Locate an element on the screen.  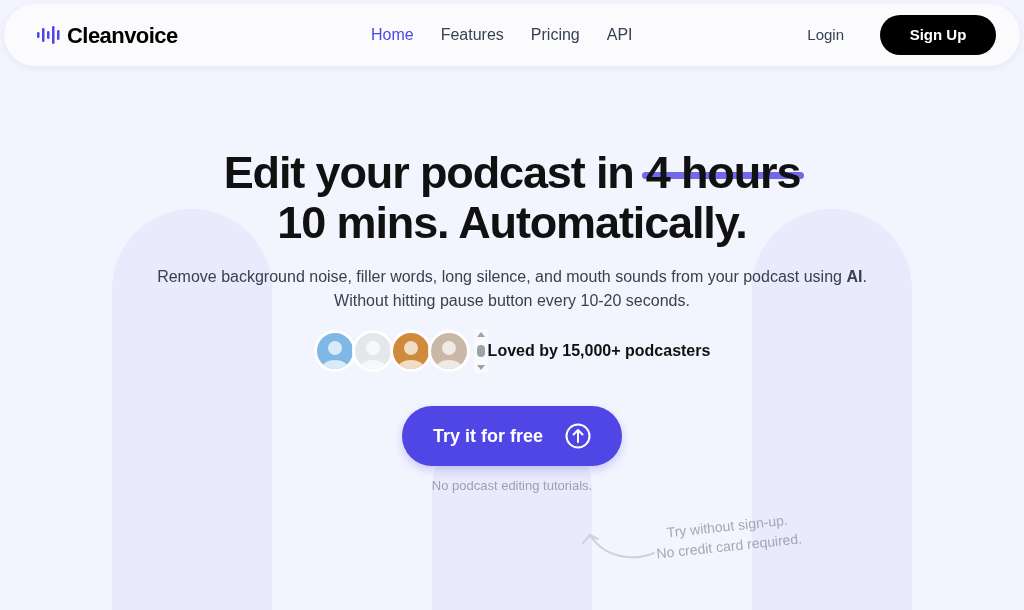
brand-name: Cleanvoice is located at coordinates (122, 35).